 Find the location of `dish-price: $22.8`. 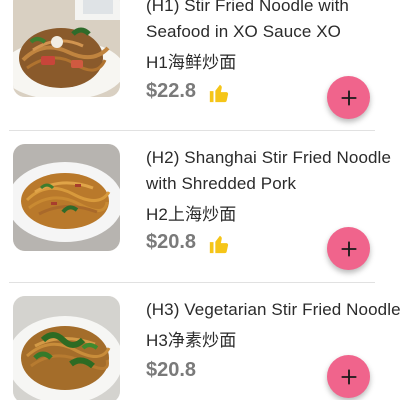

dish-price: $22.8 is located at coordinates (171, 91).